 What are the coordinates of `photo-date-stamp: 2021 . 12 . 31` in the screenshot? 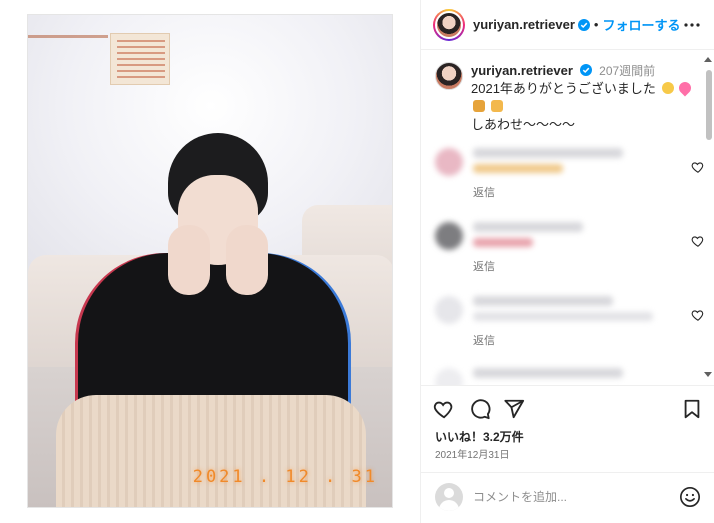 It's located at (285, 477).